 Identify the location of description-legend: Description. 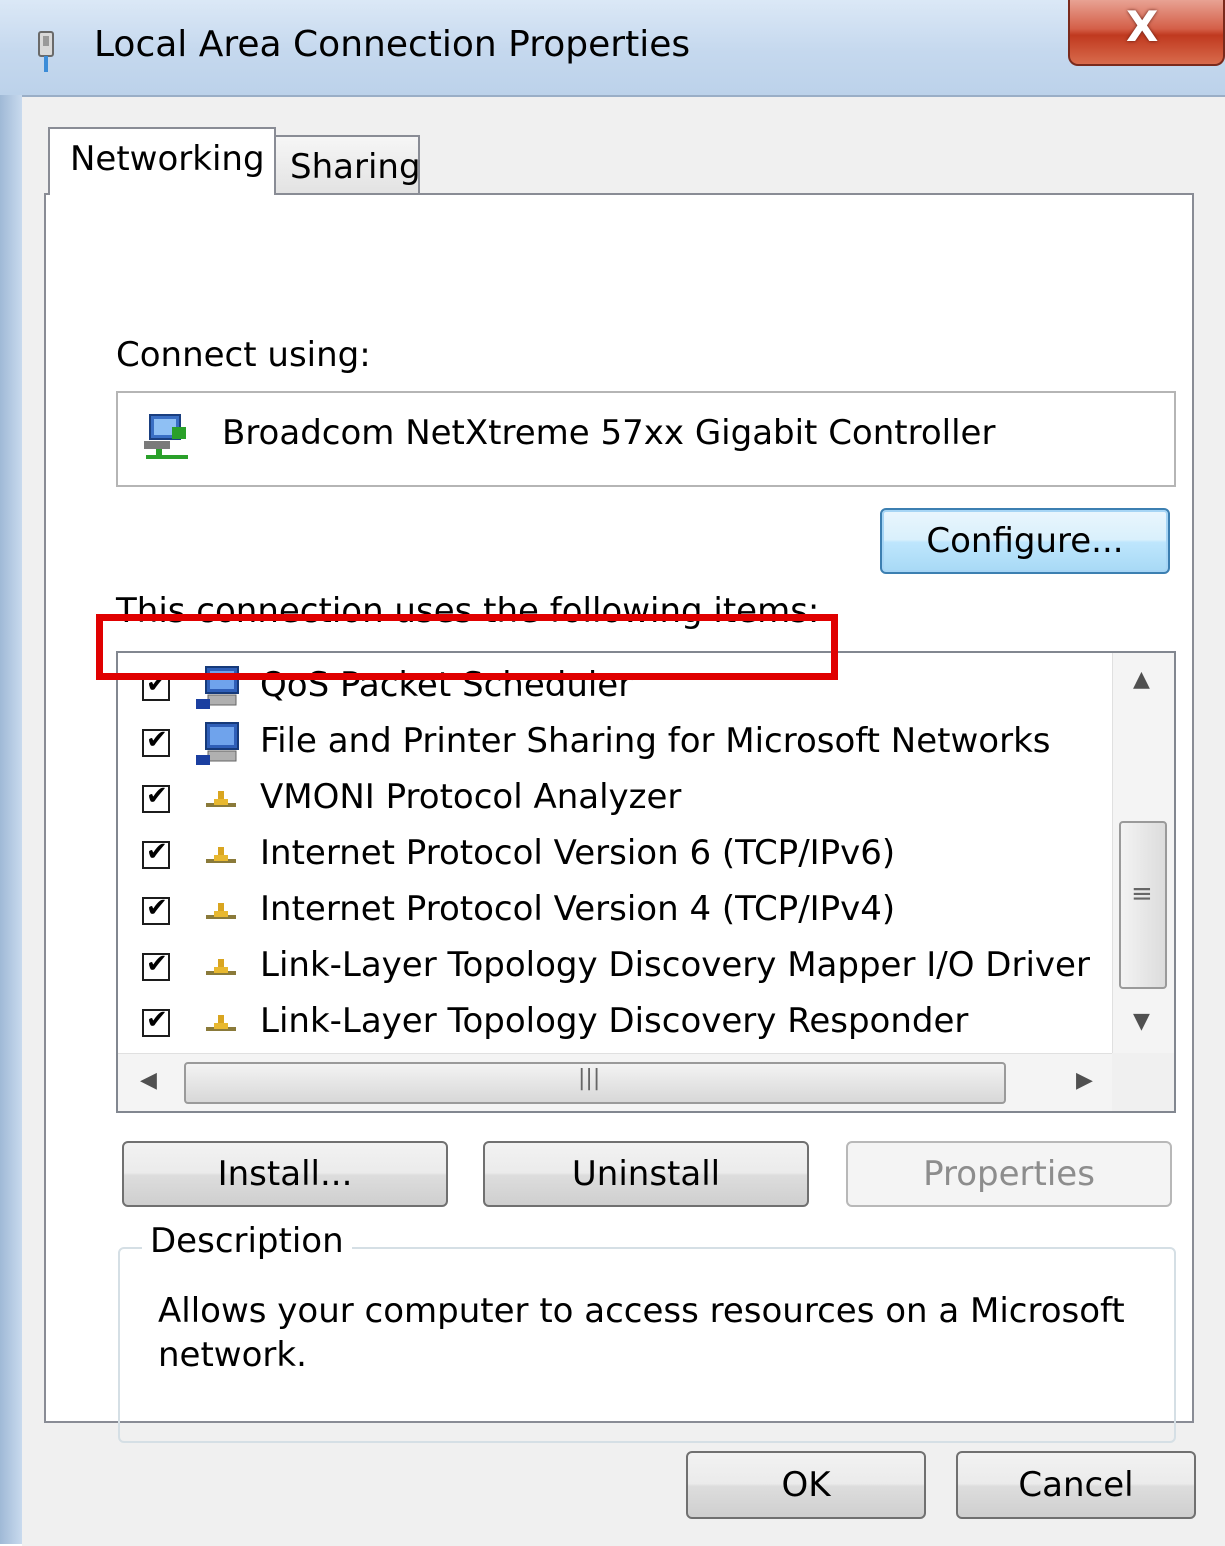
(247, 1241).